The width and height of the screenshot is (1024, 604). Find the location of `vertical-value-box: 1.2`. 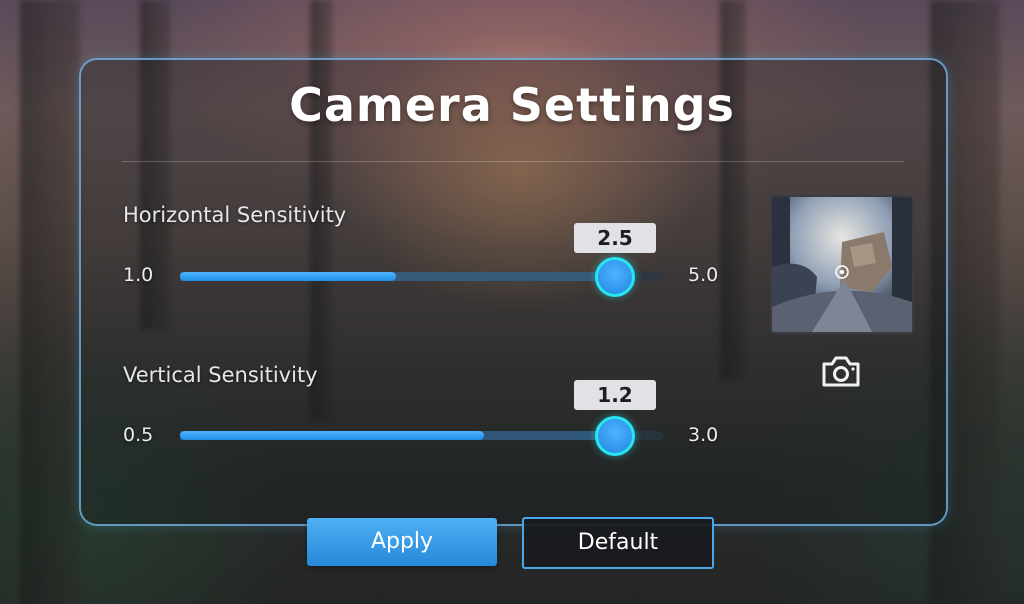

vertical-value-box: 1.2 is located at coordinates (615, 395).